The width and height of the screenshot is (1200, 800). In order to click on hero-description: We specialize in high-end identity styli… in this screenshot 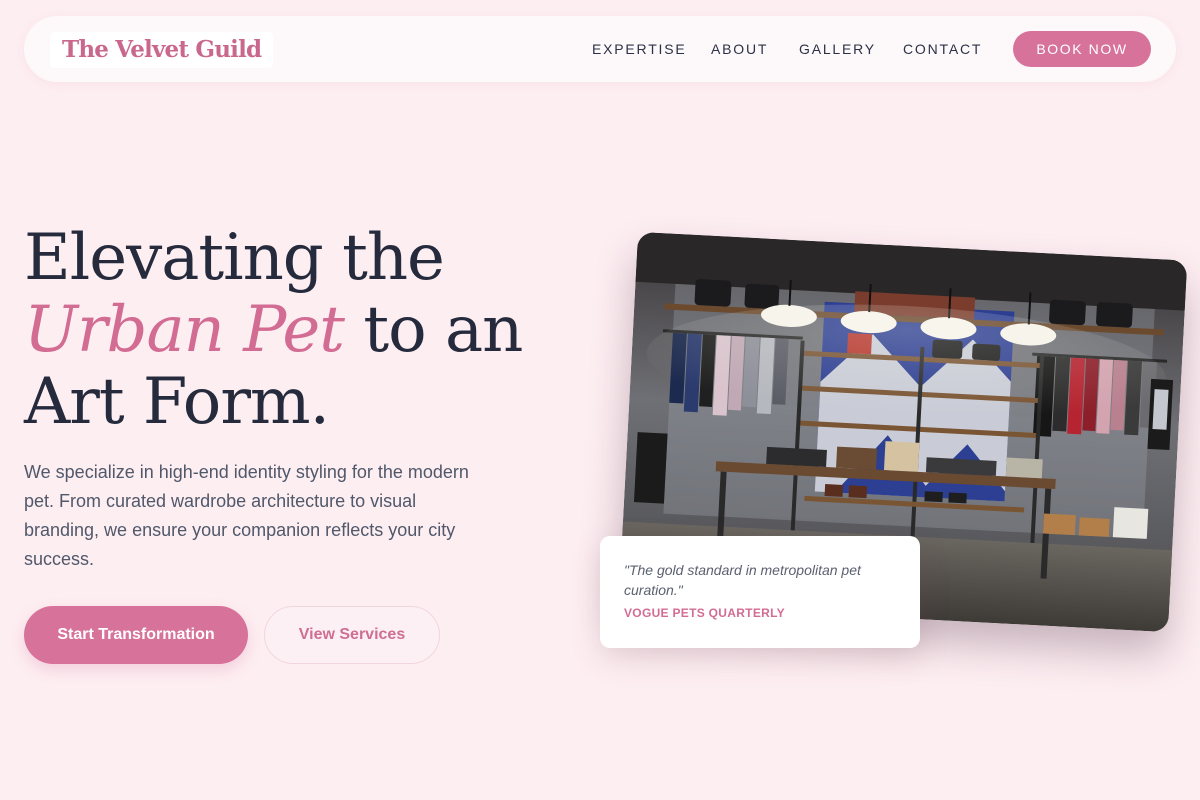, I will do `click(246, 515)`.